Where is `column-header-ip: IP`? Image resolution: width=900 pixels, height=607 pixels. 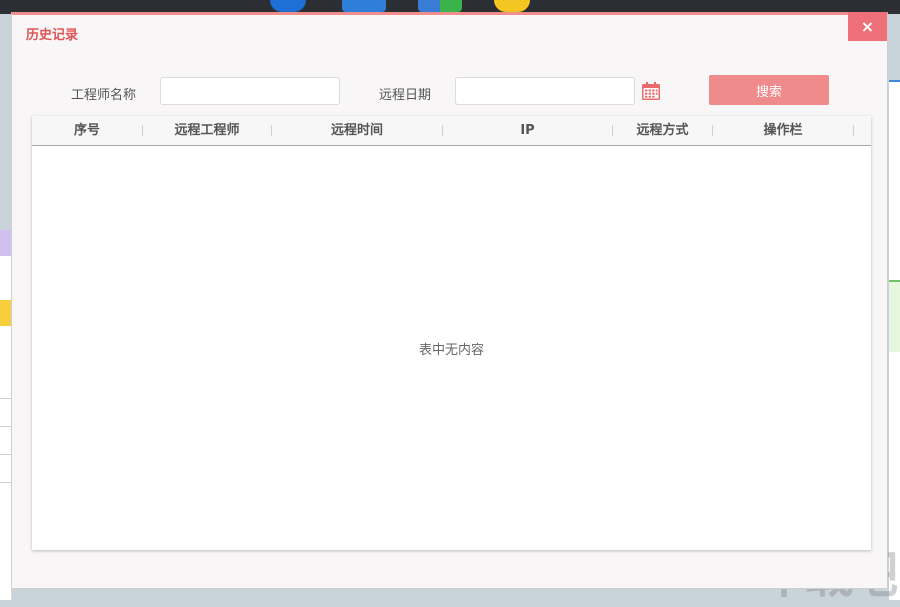
column-header-ip: IP is located at coordinates (527, 130).